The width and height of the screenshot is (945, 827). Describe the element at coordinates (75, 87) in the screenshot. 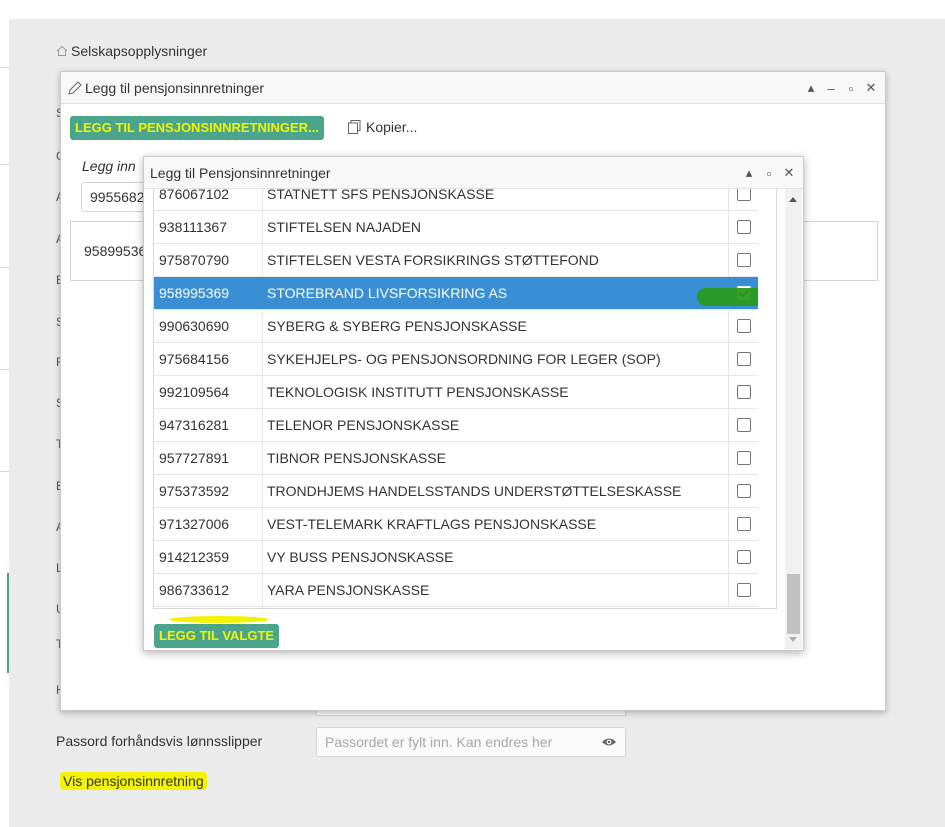

I see `pencil-icon` at that location.